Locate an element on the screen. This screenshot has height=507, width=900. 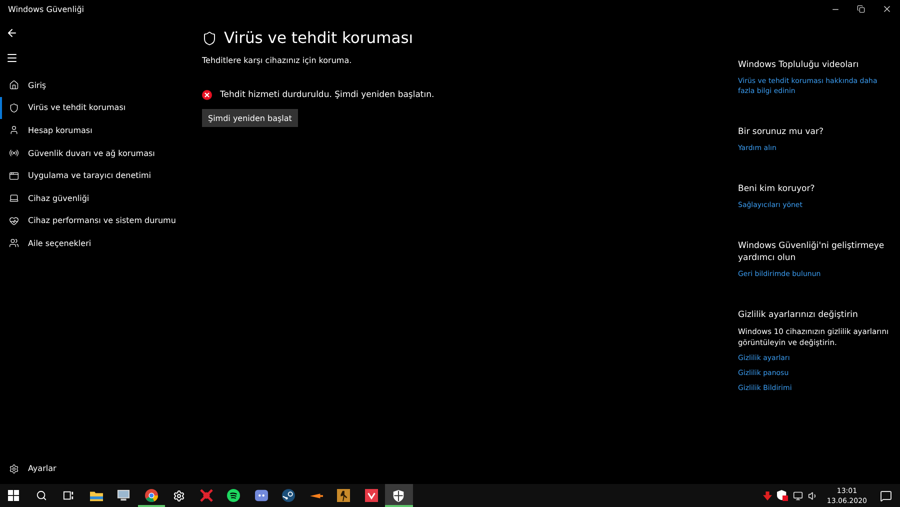
star-app-icon is located at coordinates (206, 495).